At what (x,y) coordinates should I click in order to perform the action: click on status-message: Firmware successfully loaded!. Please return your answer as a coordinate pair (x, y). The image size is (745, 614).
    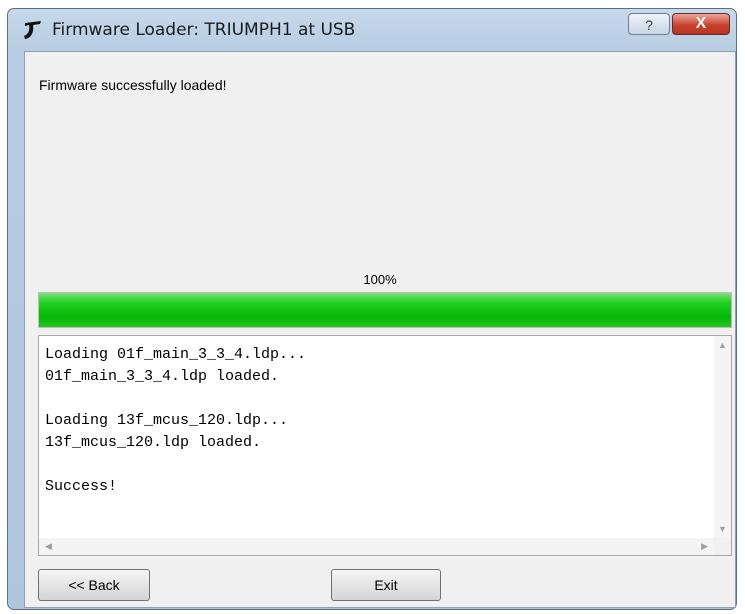
    Looking at the image, I should click on (133, 85).